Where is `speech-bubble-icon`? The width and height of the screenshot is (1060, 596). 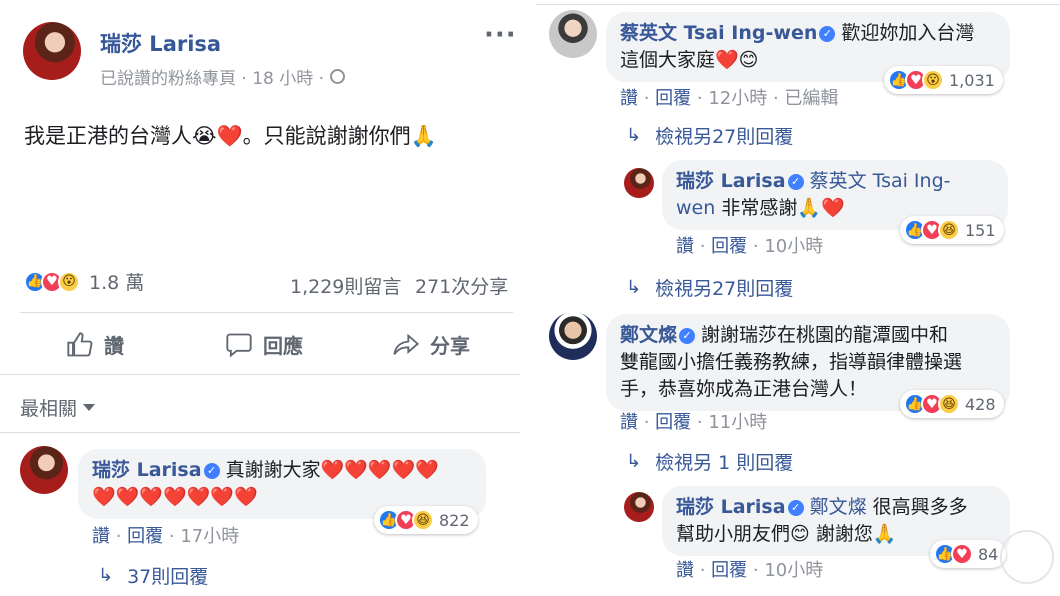
speech-bubble-icon is located at coordinates (239, 345).